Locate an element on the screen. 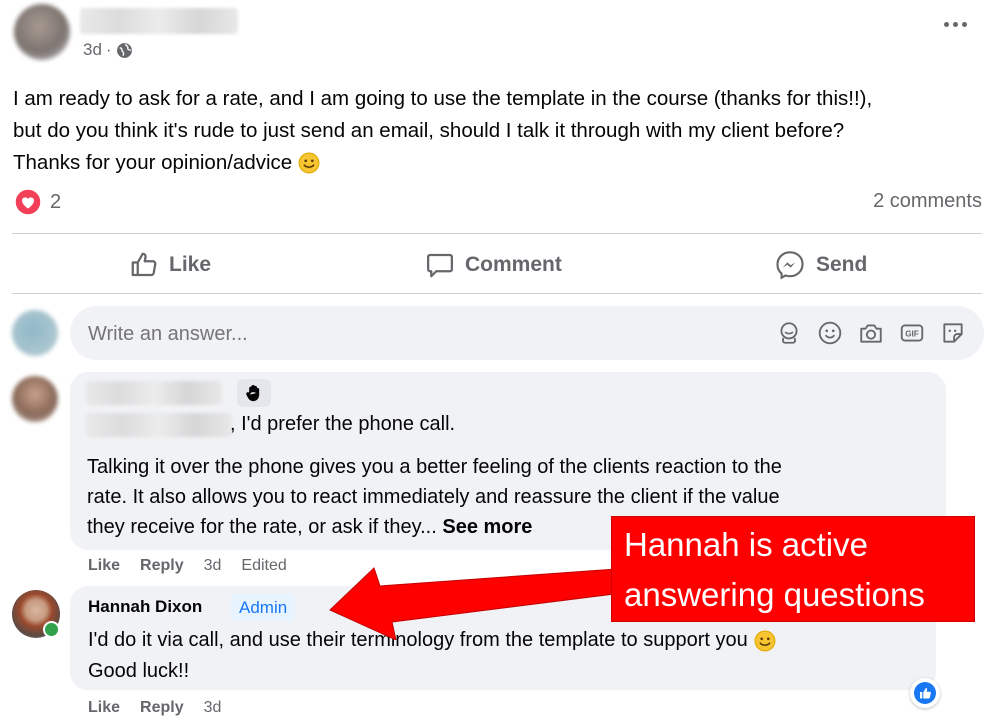  composer-icons: GIF is located at coordinates (871, 333).